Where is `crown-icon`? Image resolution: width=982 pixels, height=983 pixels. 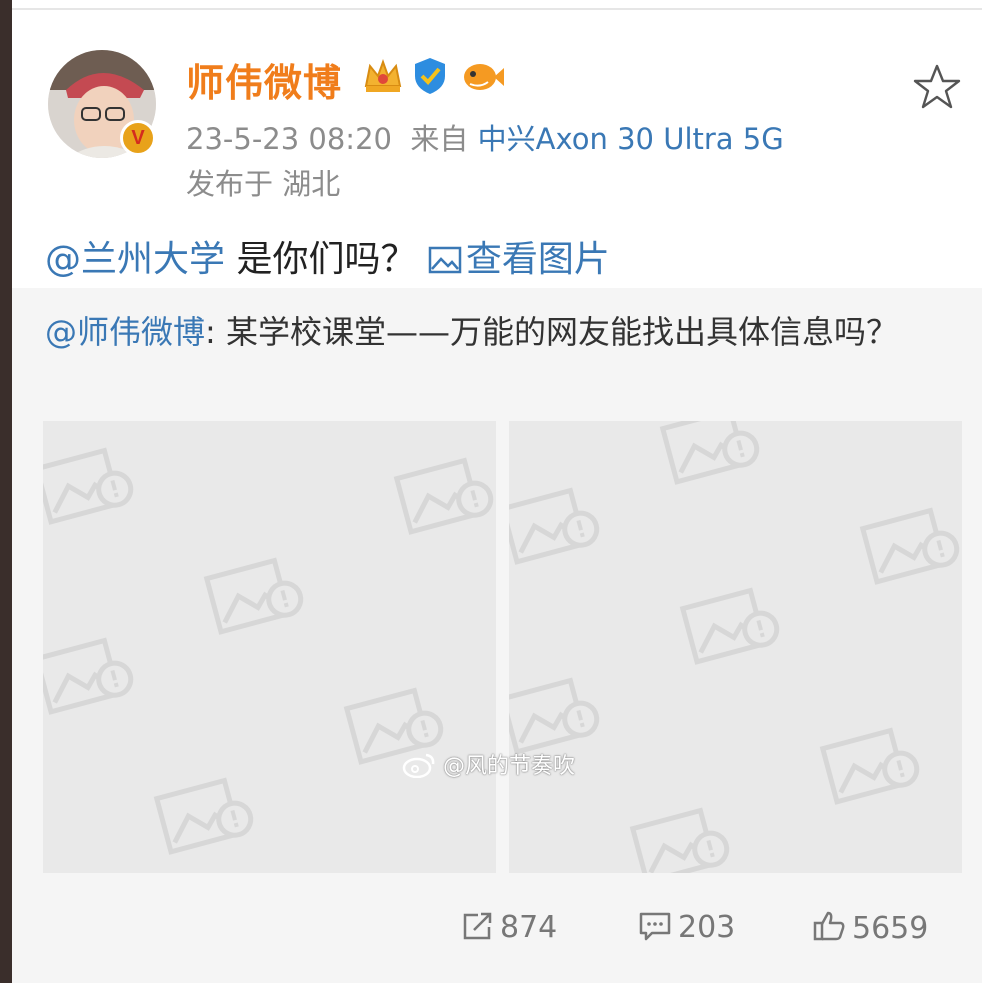
crown-icon is located at coordinates (383, 78).